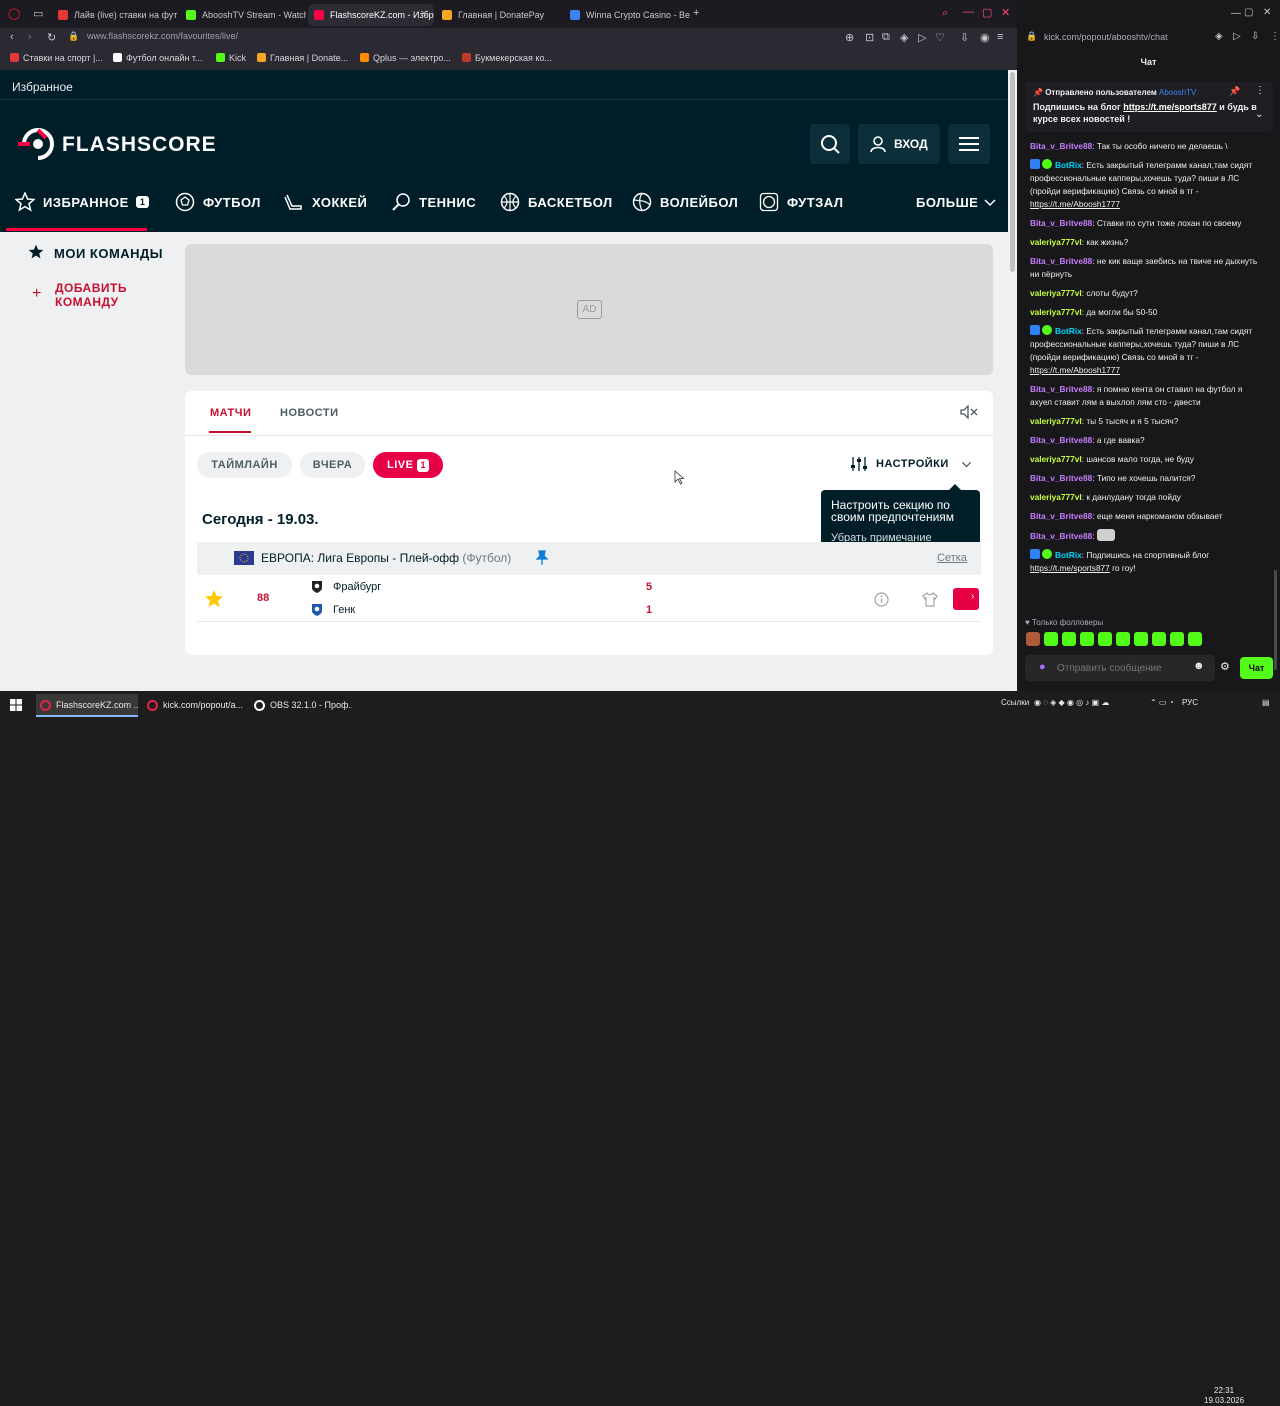 This screenshot has width=1280, height=1406. Describe the element at coordinates (1225, 666) in the screenshot. I see `settings-gear-icon: ⚙` at that location.